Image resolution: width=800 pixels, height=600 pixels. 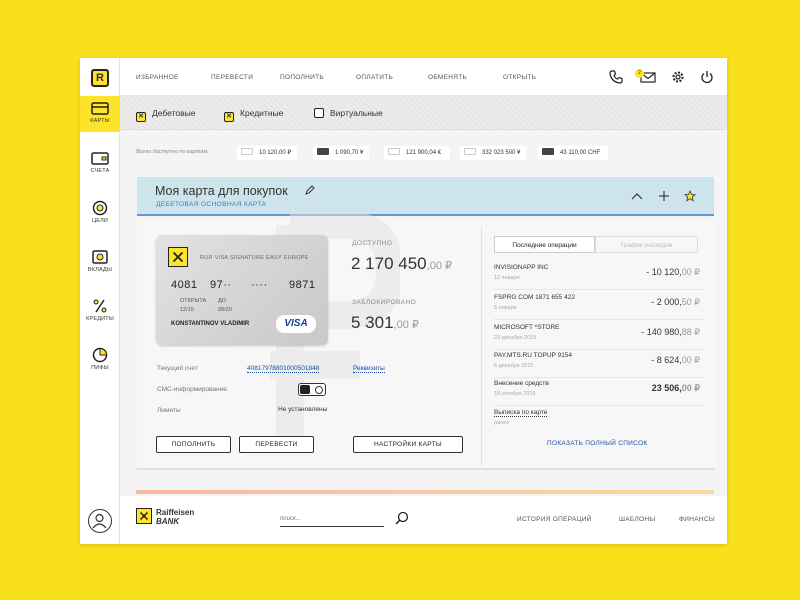 I want to click on filter-label: Дебетовые, so click(x=174, y=113).